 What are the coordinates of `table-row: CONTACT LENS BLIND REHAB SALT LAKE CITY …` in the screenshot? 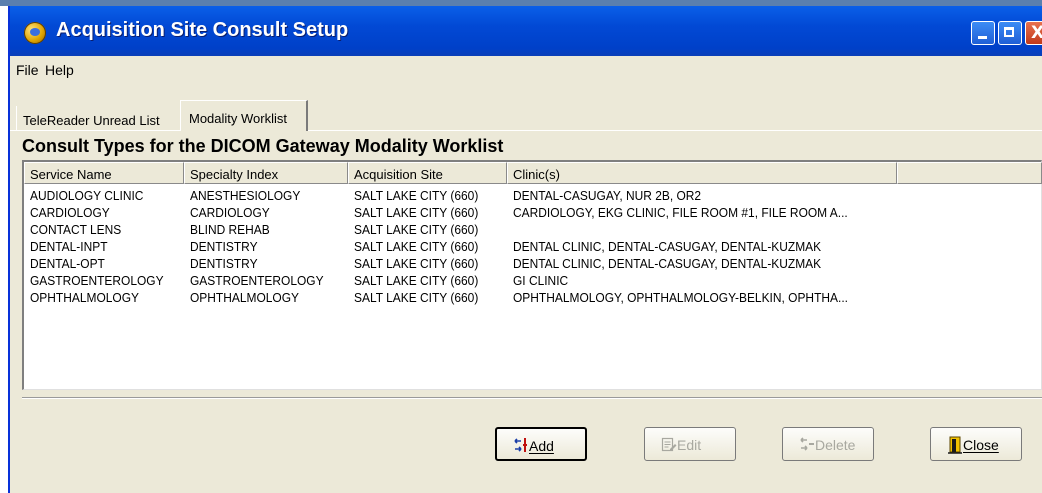 It's located at (532, 228).